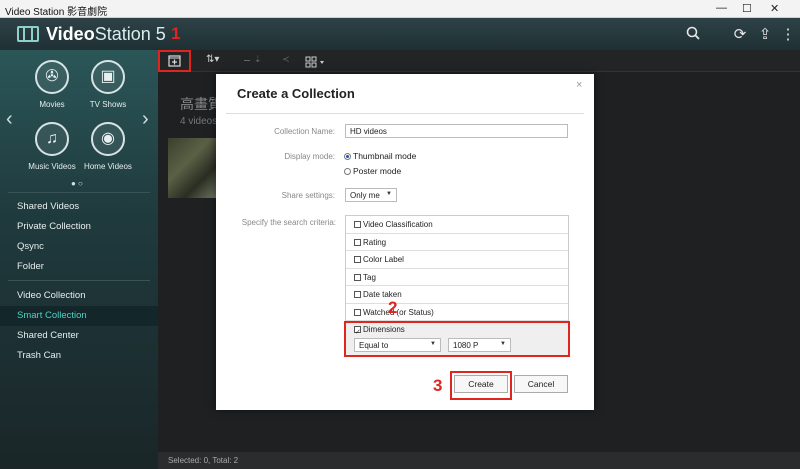 This screenshot has width=800, height=469. Describe the element at coordinates (309, 156) in the screenshot. I see `display-mode-label: Display mode:` at that location.